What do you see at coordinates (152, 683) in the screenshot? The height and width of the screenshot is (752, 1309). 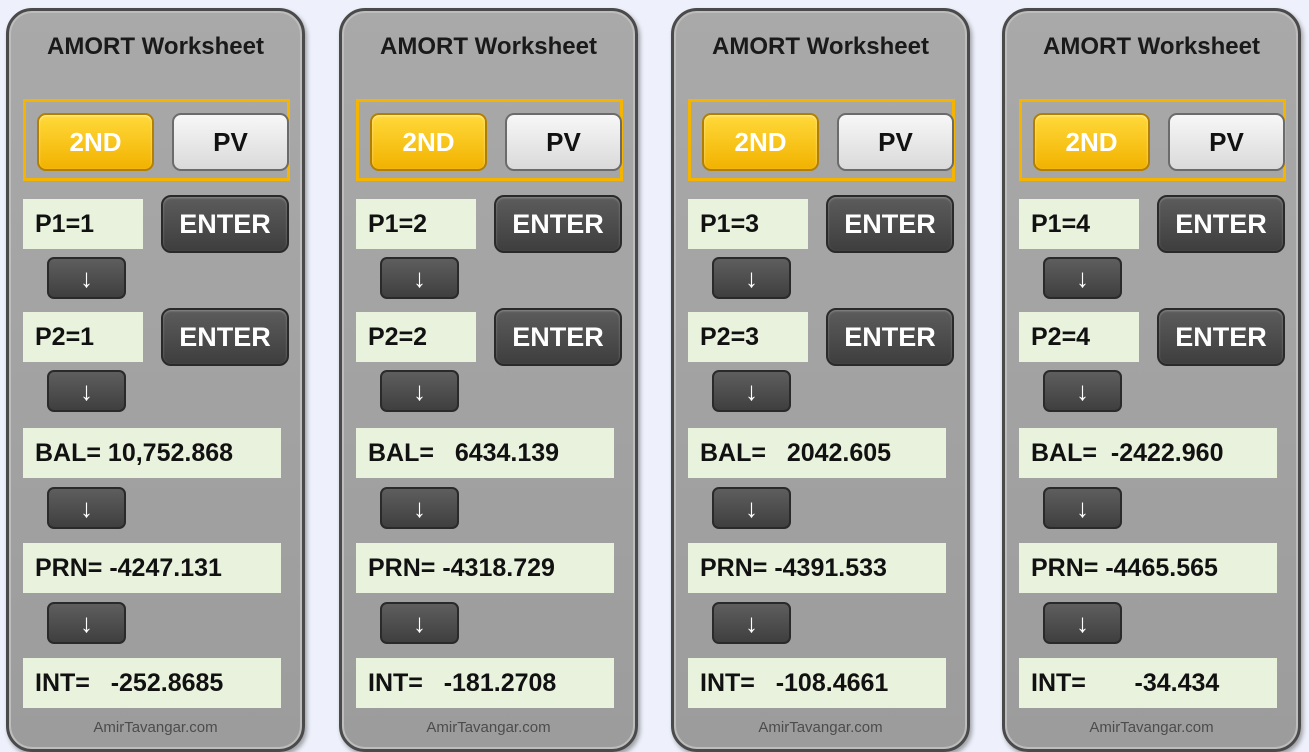 I see `int-field: INT= -252.8685` at bounding box center [152, 683].